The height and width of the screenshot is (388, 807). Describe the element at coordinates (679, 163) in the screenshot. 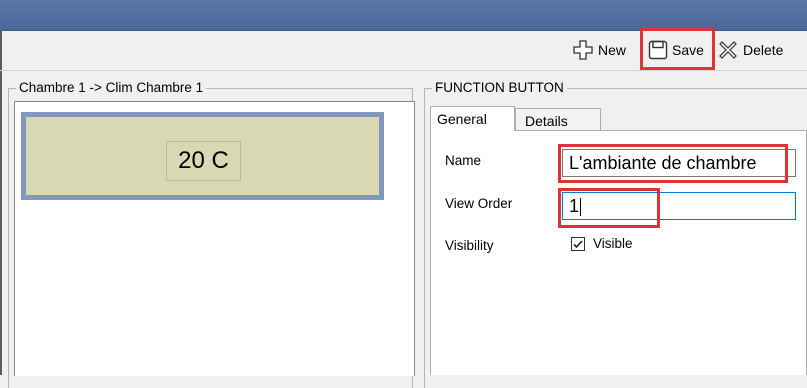

I see `name-input: L'ambiante de chambre` at that location.